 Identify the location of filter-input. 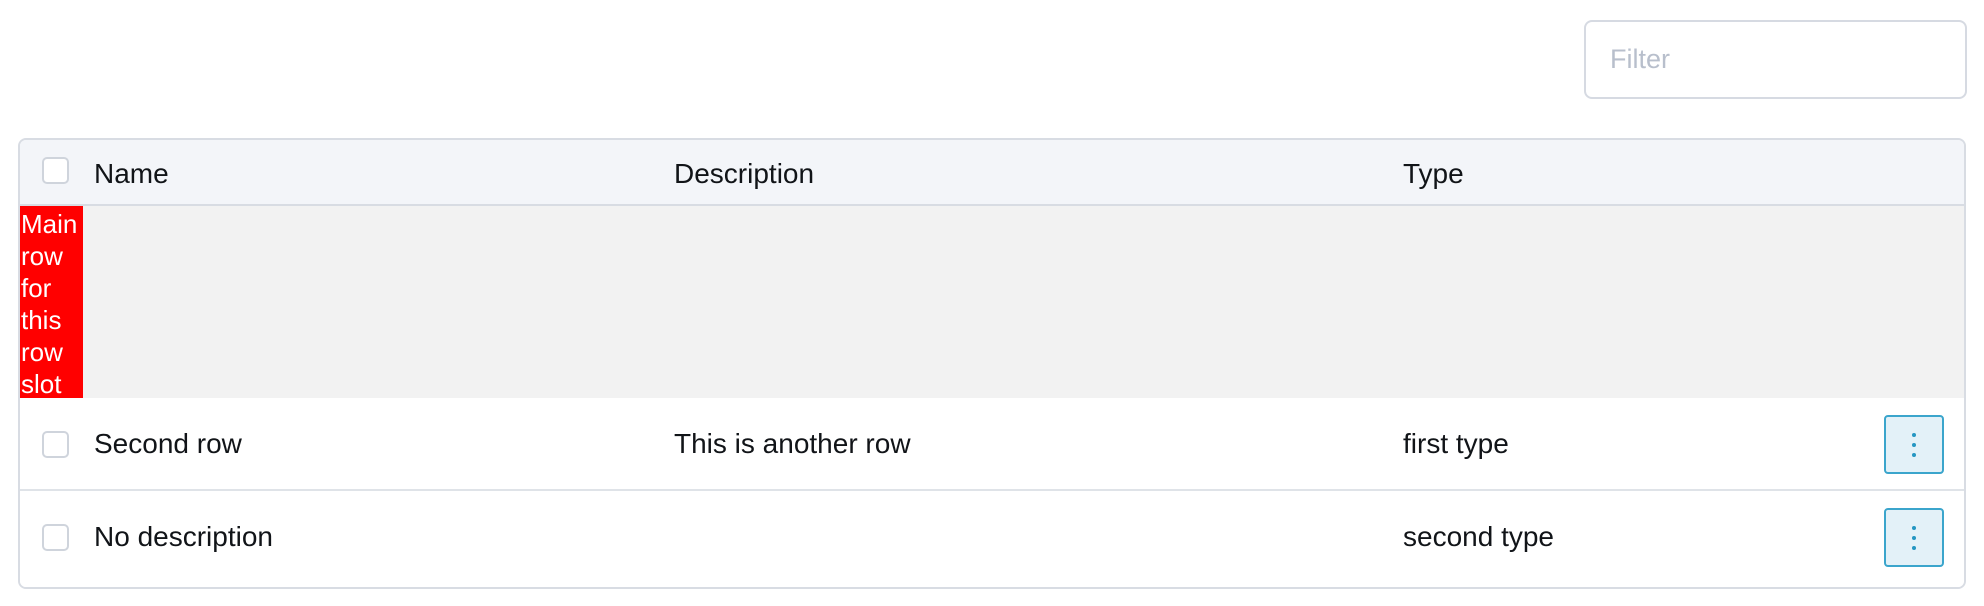
(1775, 59).